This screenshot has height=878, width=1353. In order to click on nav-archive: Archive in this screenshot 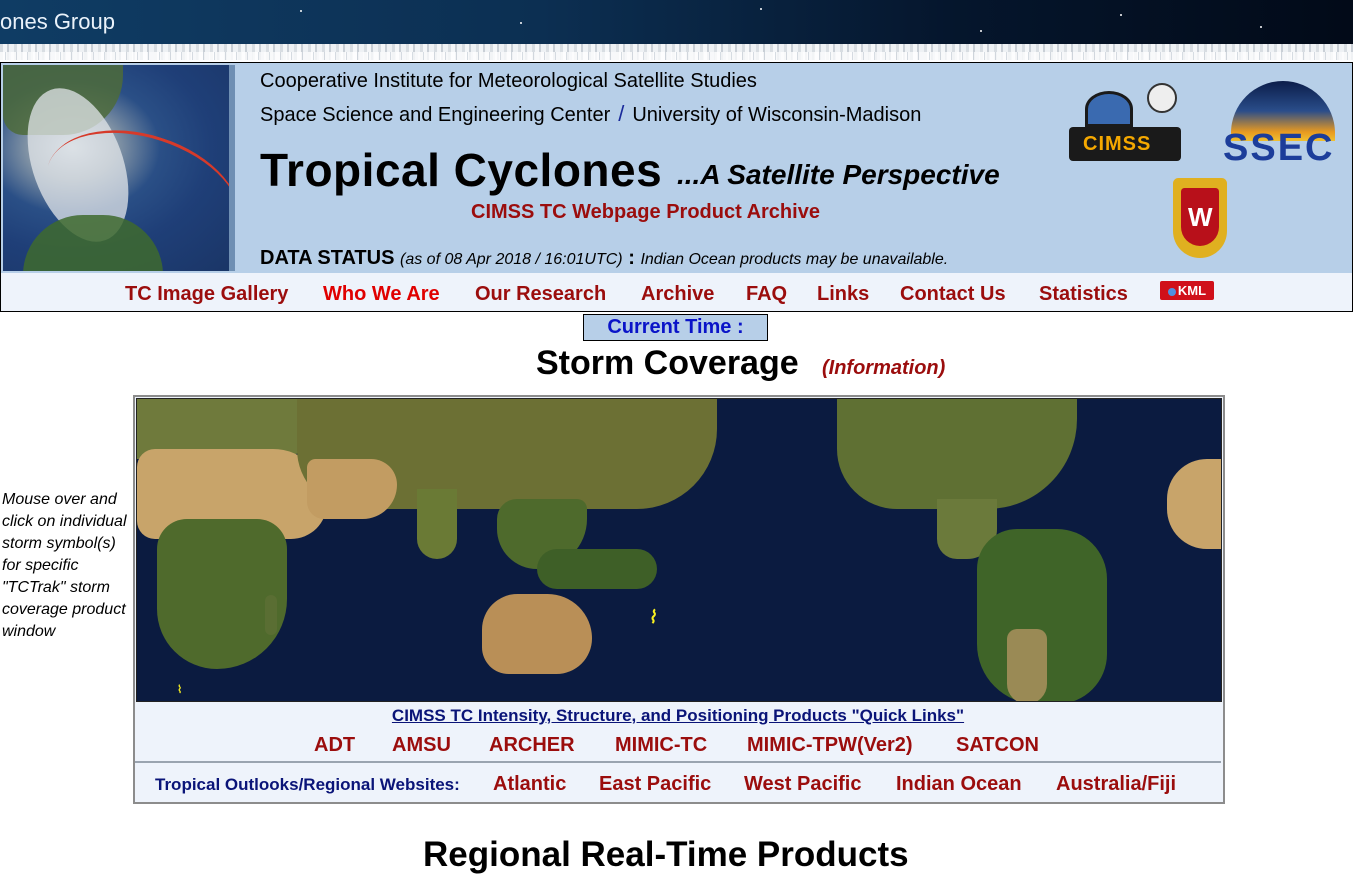, I will do `click(677, 294)`.